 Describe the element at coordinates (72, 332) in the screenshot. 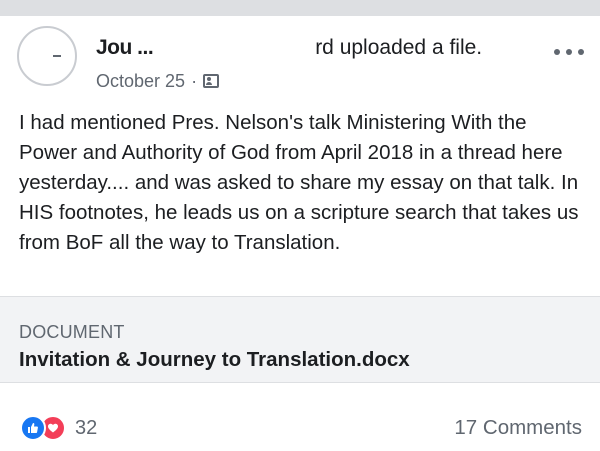

I see `attachment-type-label: DOCUMENT` at that location.